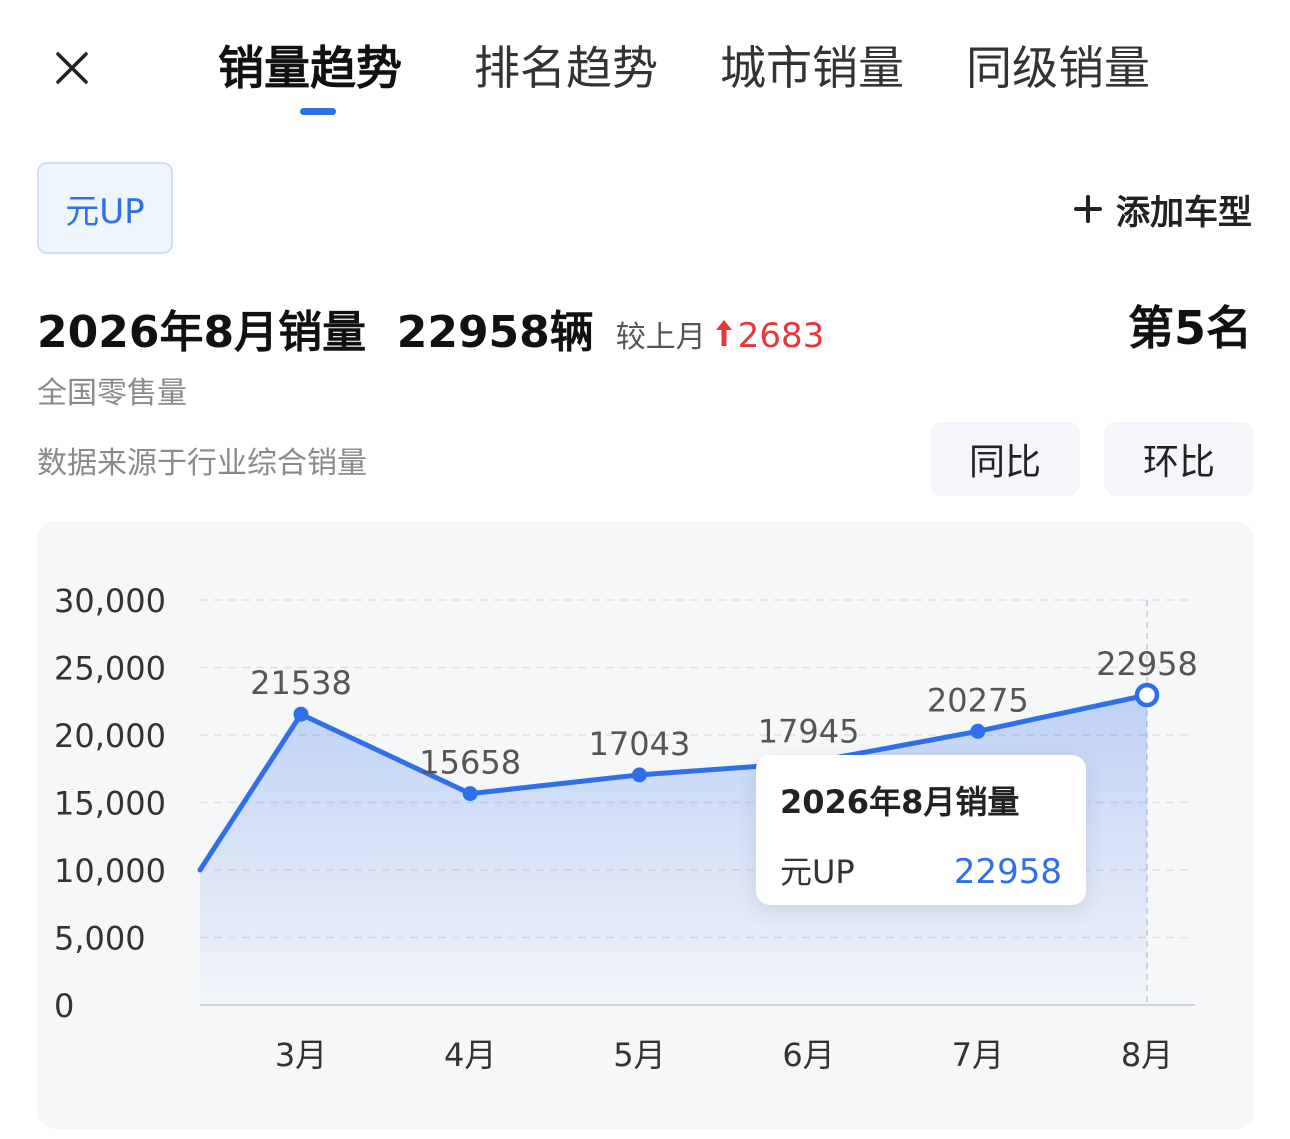 The width and height of the screenshot is (1290, 1139). What do you see at coordinates (921, 830) in the screenshot?
I see `chart-tooltip: 2026年8月销量 元UP 22958` at bounding box center [921, 830].